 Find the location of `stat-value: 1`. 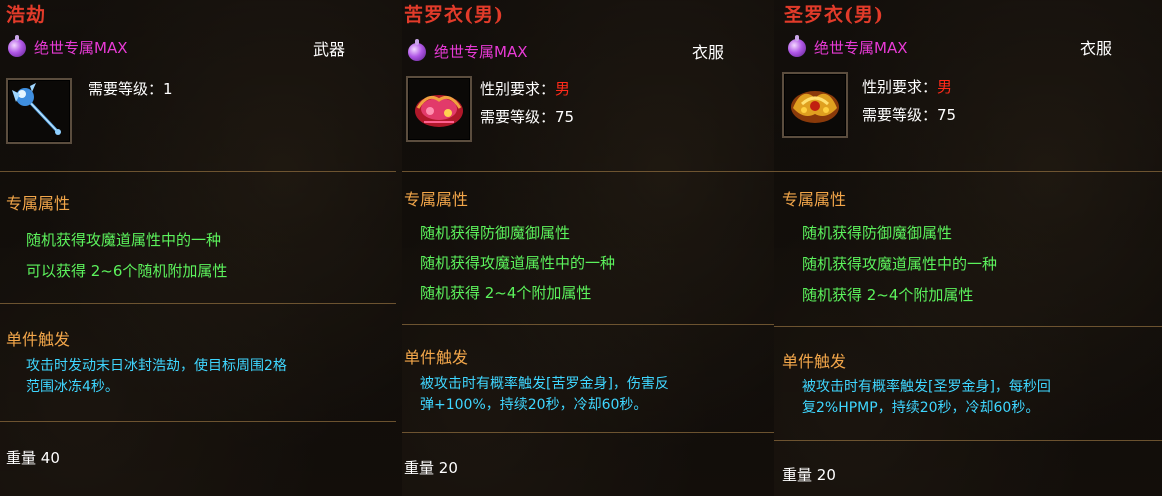

stat-value: 1 is located at coordinates (168, 89).